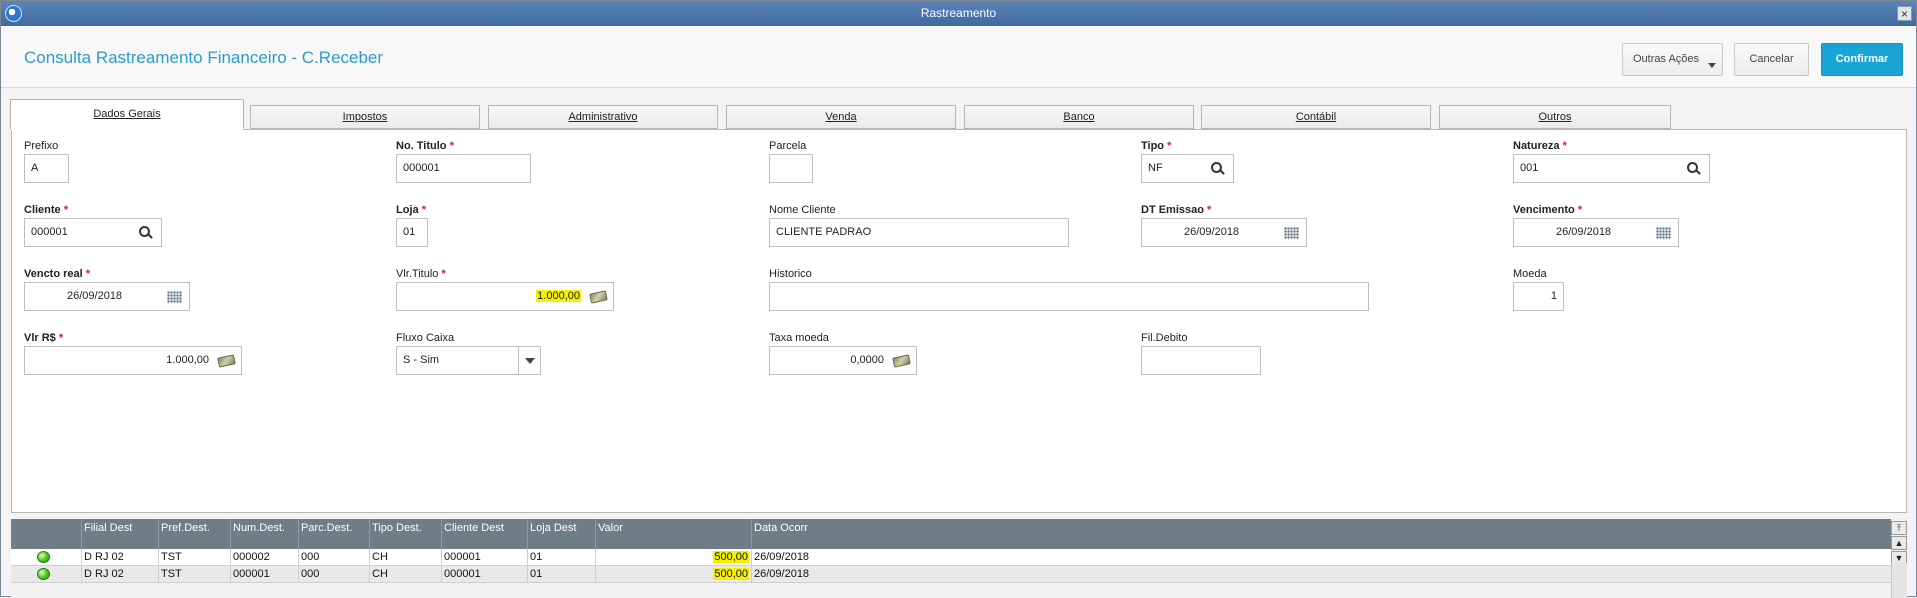 Image resolution: width=1917 pixels, height=598 pixels. What do you see at coordinates (731, 574) in the screenshot?
I see `valor-highlight: 500,00` at bounding box center [731, 574].